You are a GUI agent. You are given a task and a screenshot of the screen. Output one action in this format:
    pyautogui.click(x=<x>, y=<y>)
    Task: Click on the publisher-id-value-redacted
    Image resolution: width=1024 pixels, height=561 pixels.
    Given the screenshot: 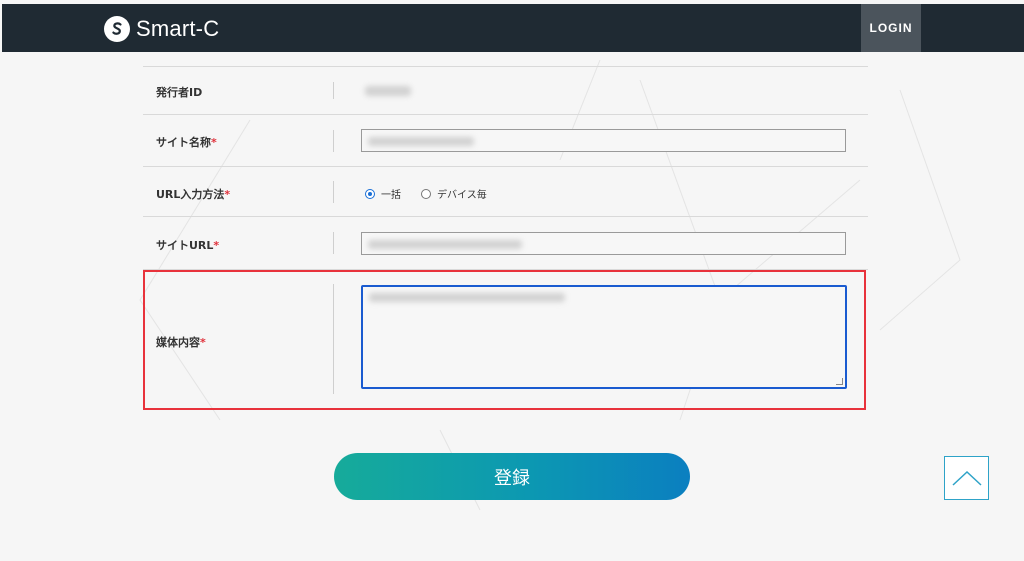 What is the action you would take?
    pyautogui.click(x=388, y=91)
    